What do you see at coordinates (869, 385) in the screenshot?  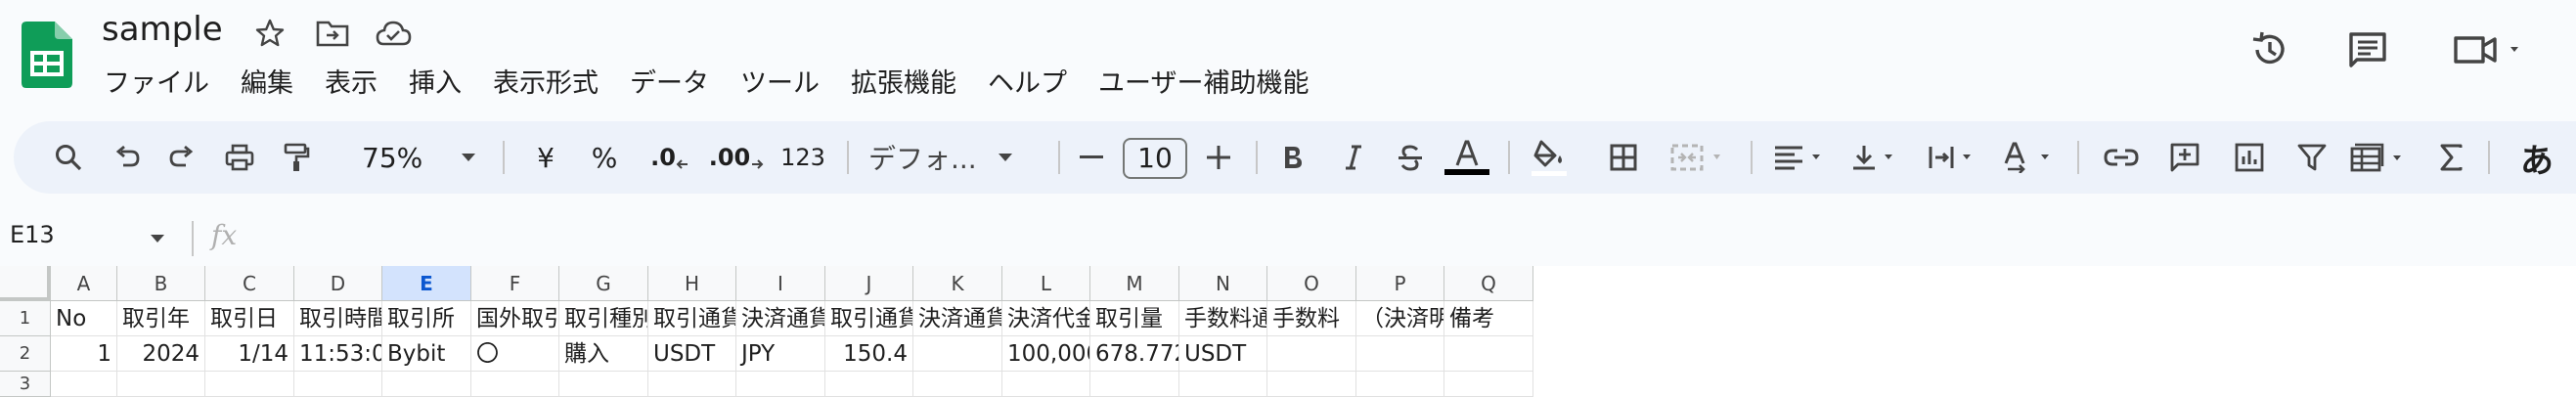 I see `cell-j3` at bounding box center [869, 385].